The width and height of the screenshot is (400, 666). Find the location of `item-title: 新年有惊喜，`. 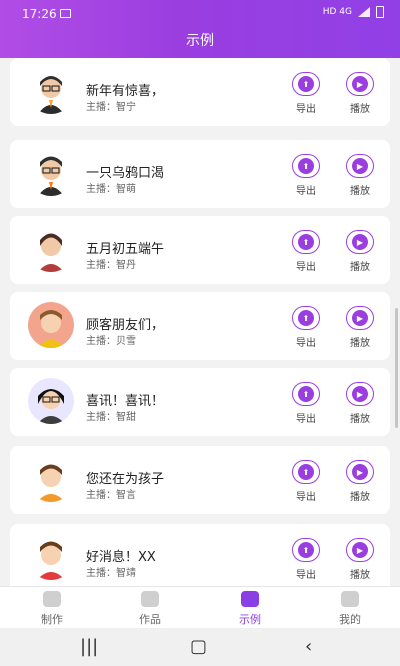

item-title: 新年有惊喜， is located at coordinates (125, 91).